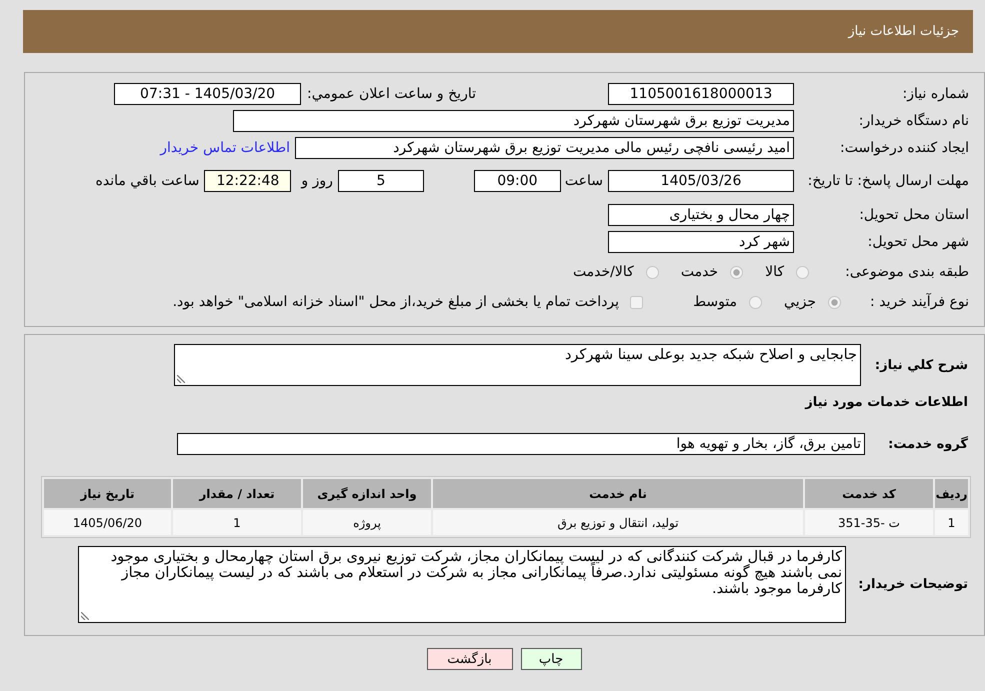 The image size is (985, 691). I want to click on column-header: نام خدمت, so click(618, 493).